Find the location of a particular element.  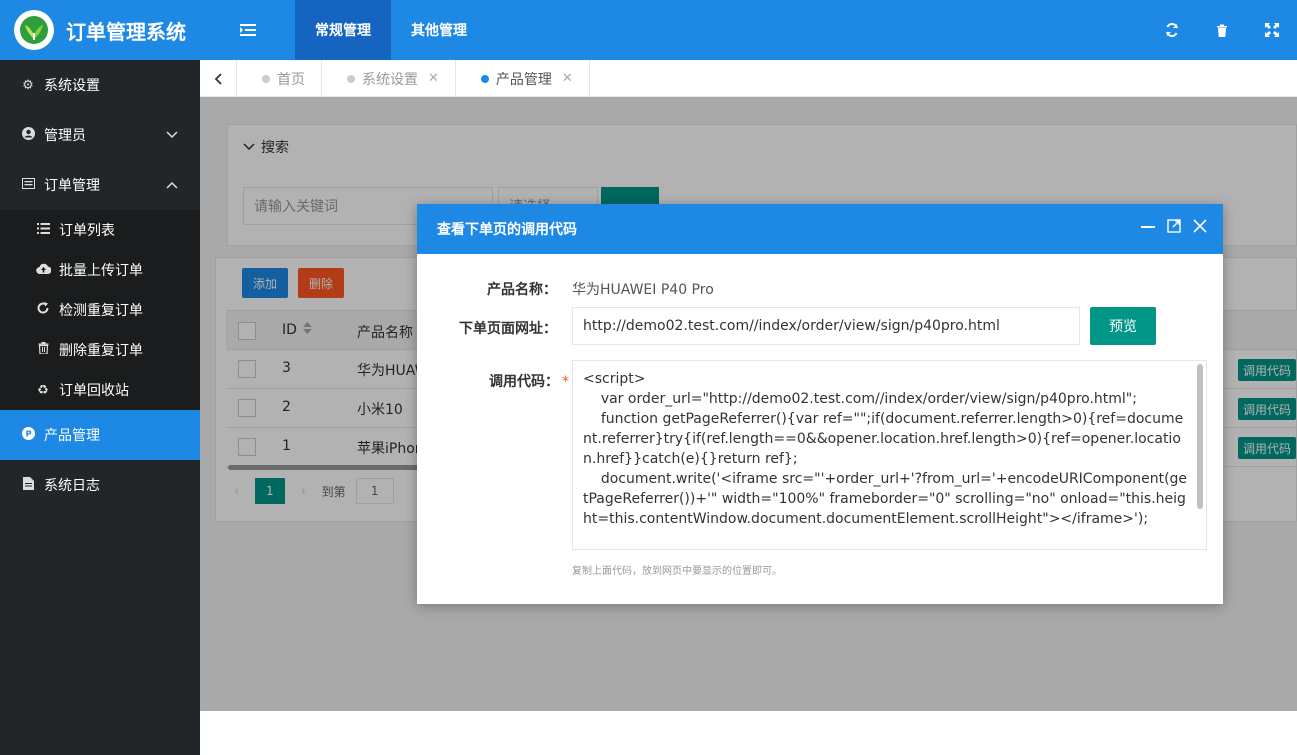

sidebar-item-label: 管理员 is located at coordinates (65, 136).